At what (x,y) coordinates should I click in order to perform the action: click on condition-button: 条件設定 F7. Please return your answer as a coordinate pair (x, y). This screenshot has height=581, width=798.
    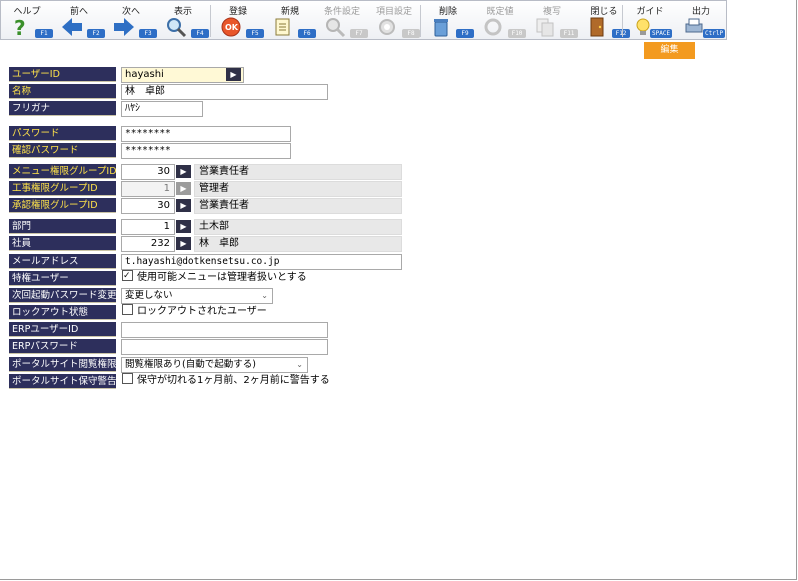
    Looking at the image, I should click on (342, 21).